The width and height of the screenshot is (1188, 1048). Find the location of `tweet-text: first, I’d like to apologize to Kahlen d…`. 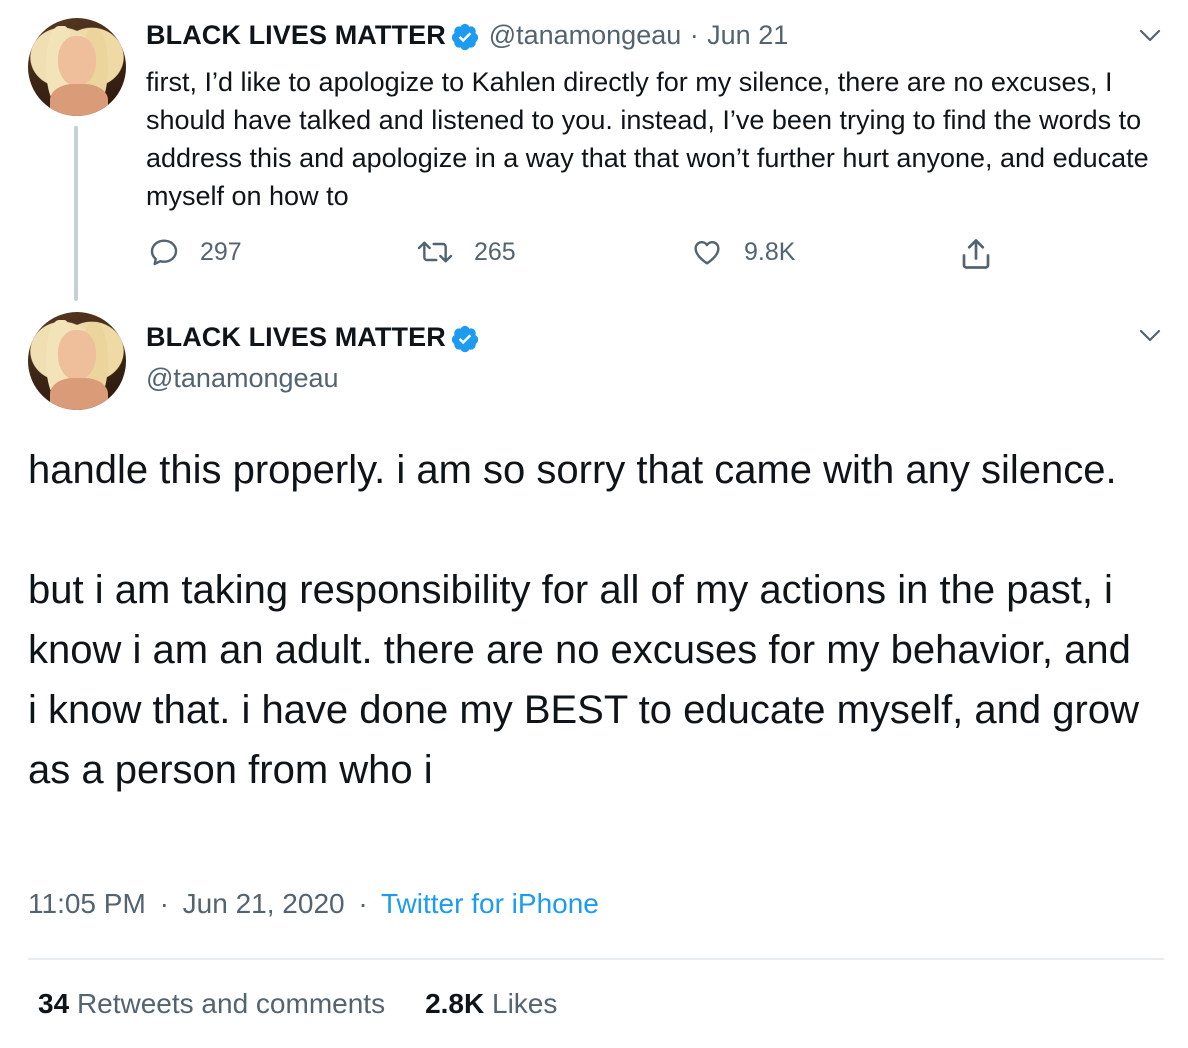

tweet-text: first, I’d like to apologize to Kahlen d… is located at coordinates (647, 139).